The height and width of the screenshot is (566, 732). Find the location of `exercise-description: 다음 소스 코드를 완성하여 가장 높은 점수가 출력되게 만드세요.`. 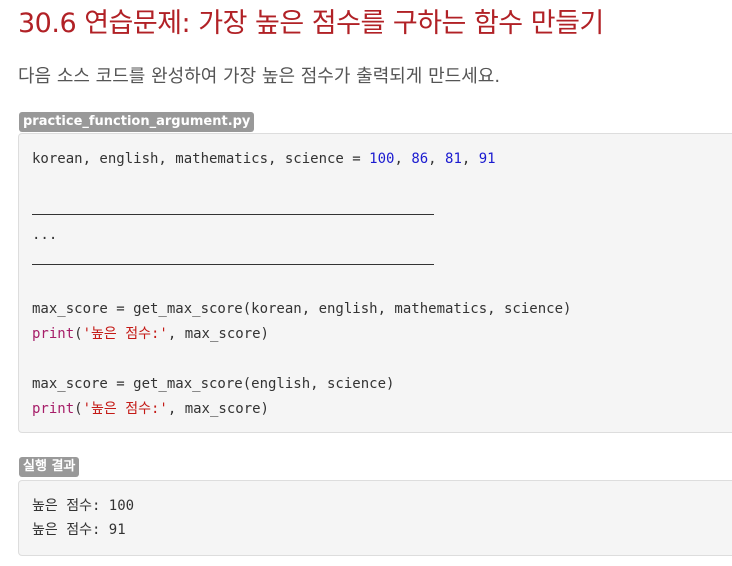

exercise-description: 다음 소스 코드를 완성하여 가장 높은 점수가 출력되게 만드세요. is located at coordinates (259, 76).